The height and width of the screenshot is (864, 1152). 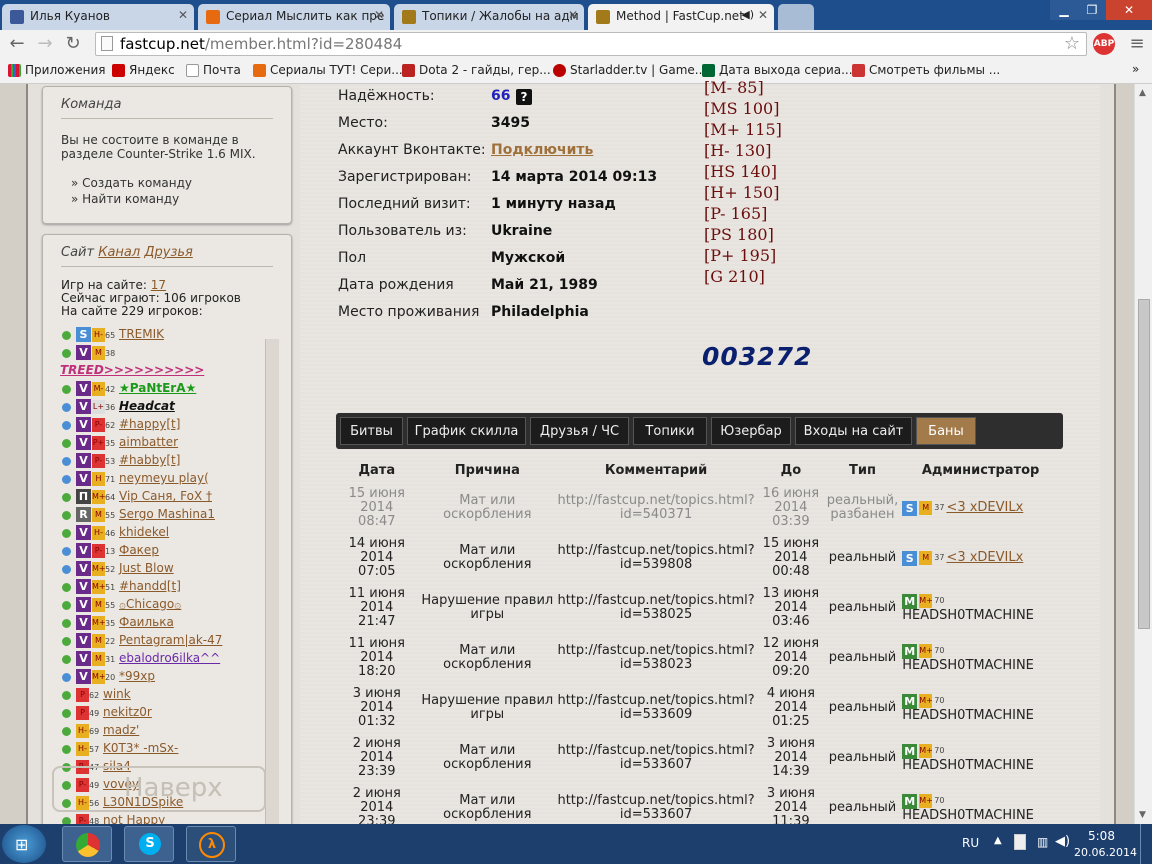 What do you see at coordinates (791, 507) in the screenshot?
I see `cell-line: 2014` at bounding box center [791, 507].